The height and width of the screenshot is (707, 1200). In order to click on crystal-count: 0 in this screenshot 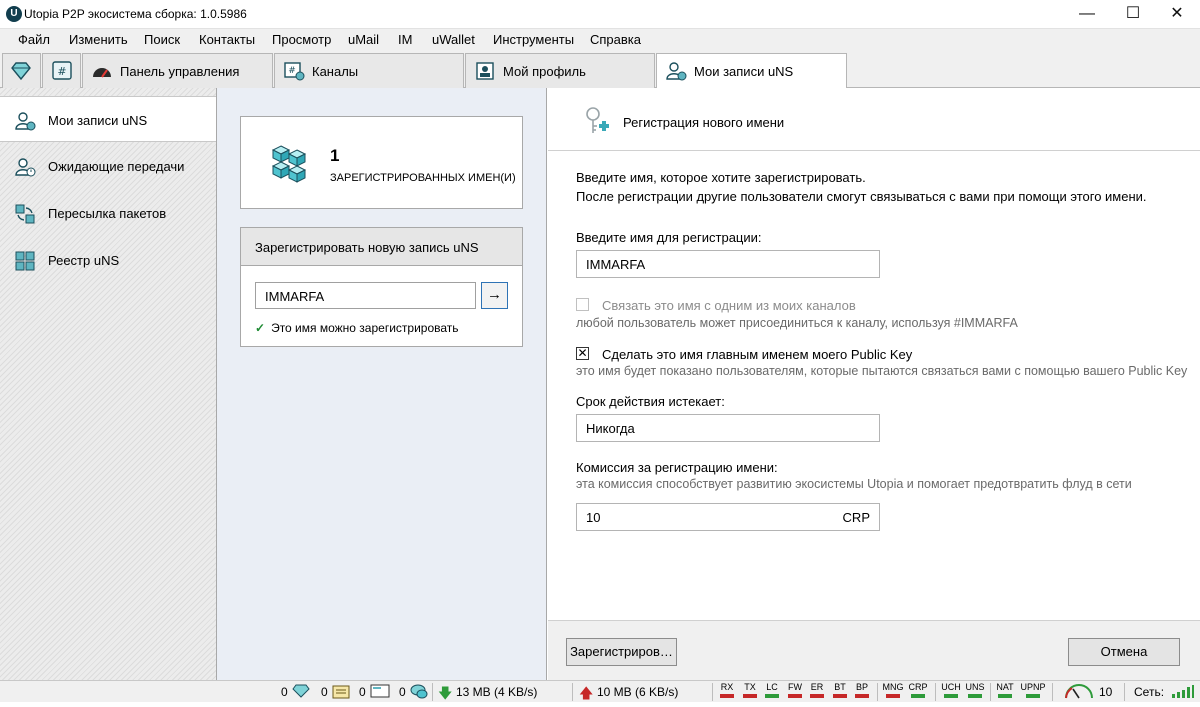, I will do `click(284, 692)`.